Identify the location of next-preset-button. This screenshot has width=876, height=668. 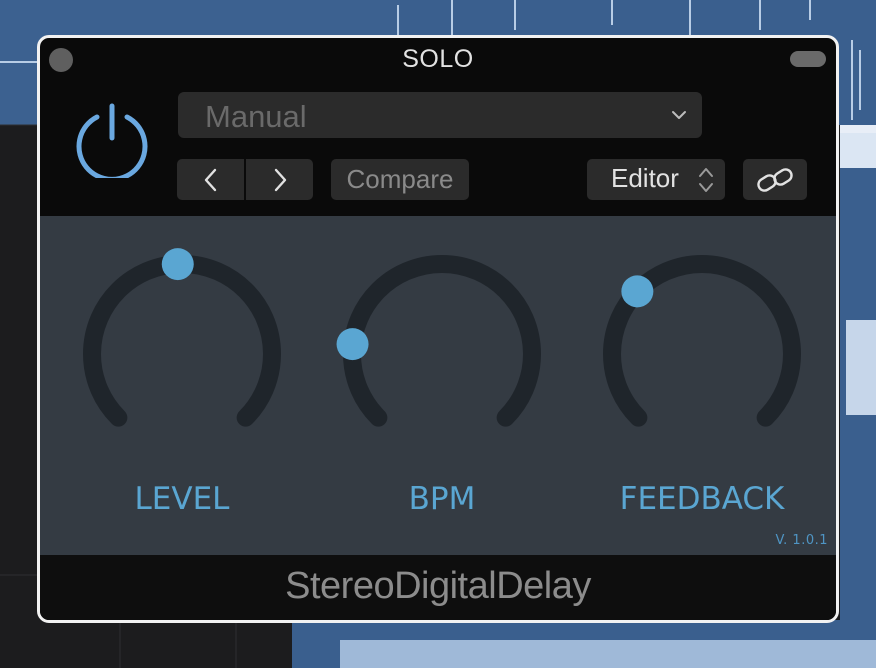
(279, 179).